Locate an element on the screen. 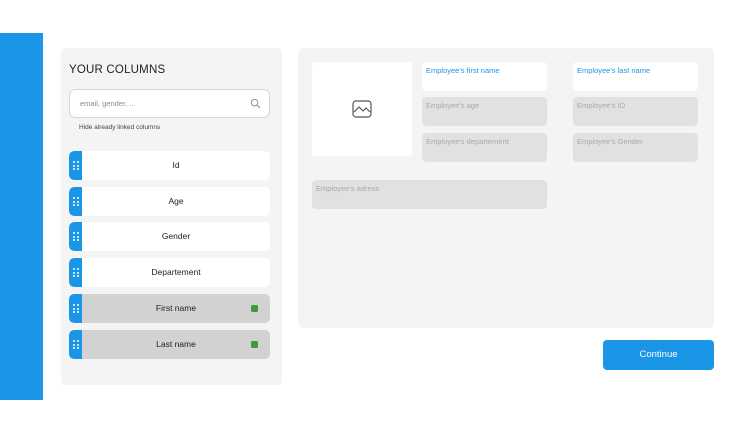  field-age: Employee's age is located at coordinates (484, 111).